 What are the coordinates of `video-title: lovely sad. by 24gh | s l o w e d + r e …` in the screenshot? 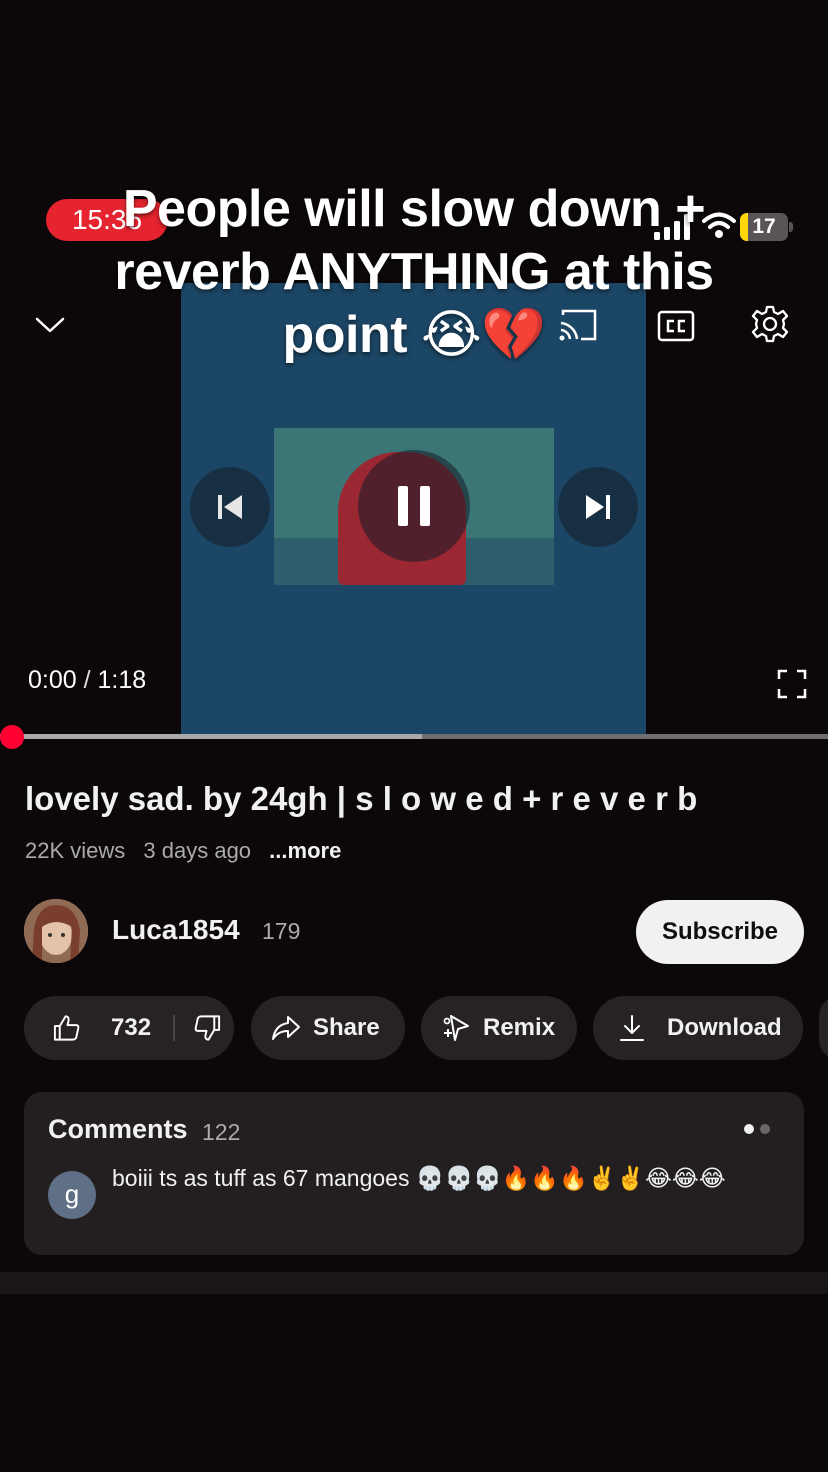 It's located at (361, 798).